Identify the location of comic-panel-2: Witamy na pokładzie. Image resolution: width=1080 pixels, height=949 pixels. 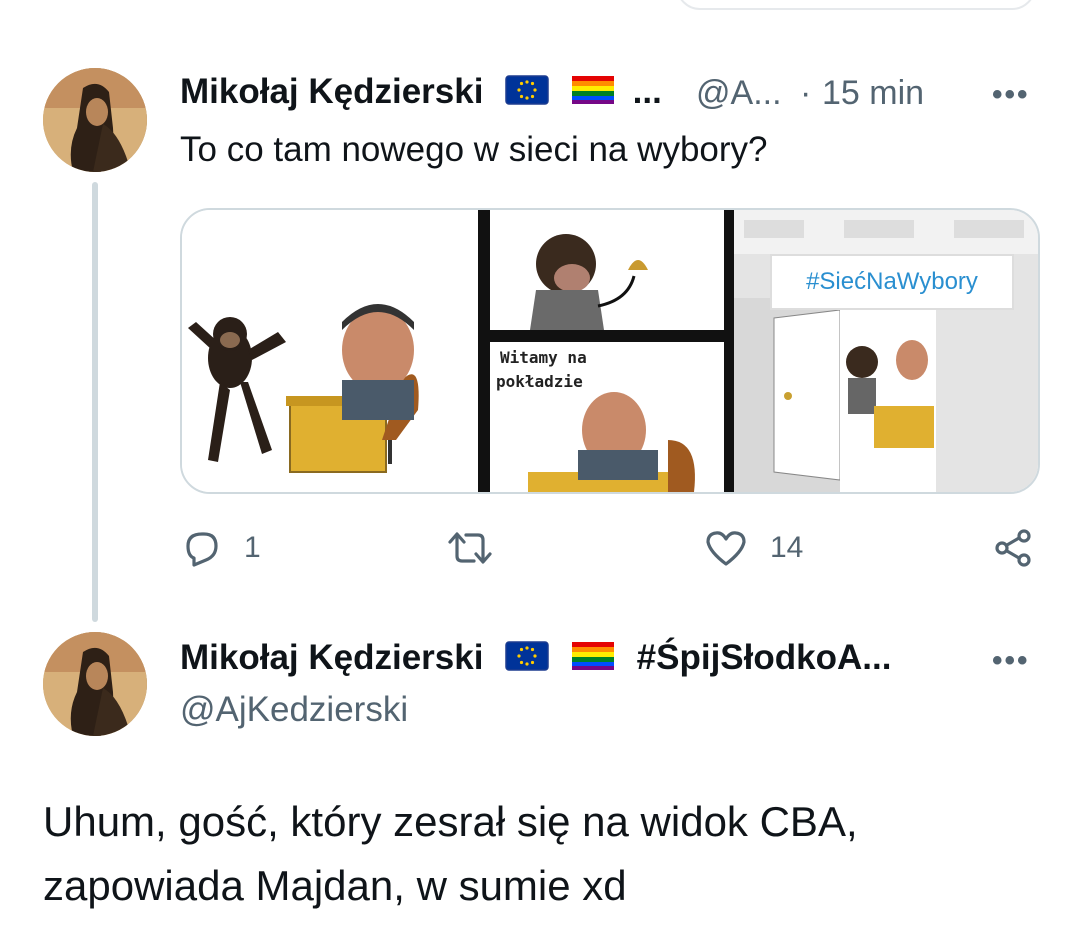
(606, 351).